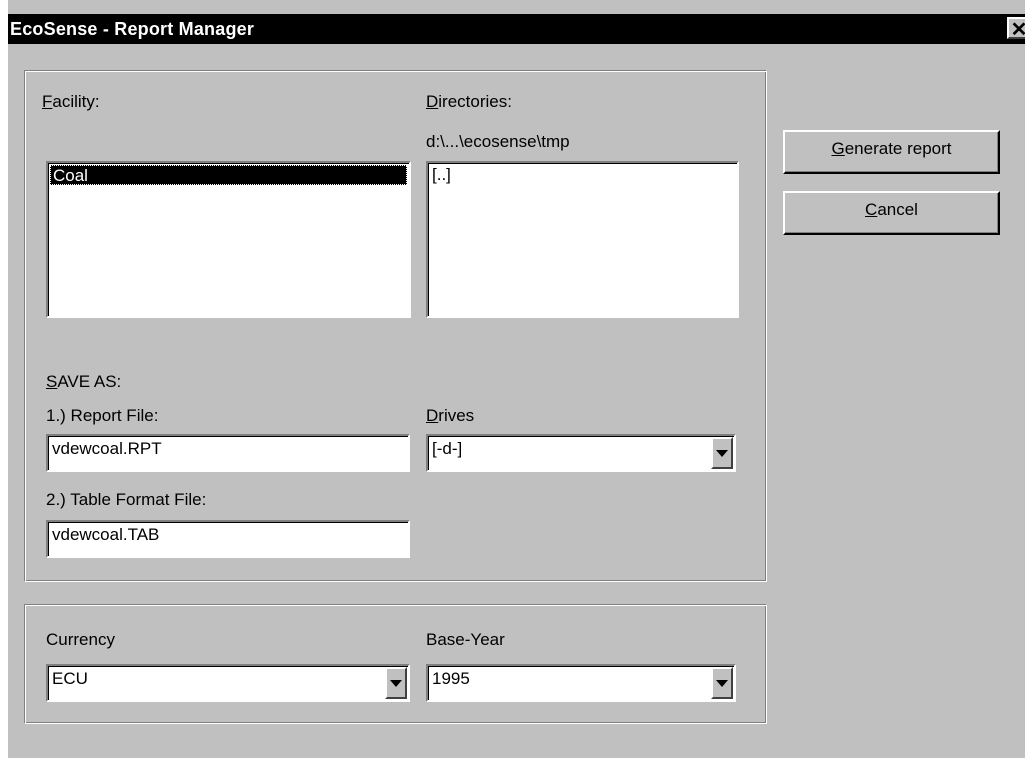 This screenshot has width=1025, height=758. What do you see at coordinates (581, 453) in the screenshot?
I see `drives-combo: [-d-]` at bounding box center [581, 453].